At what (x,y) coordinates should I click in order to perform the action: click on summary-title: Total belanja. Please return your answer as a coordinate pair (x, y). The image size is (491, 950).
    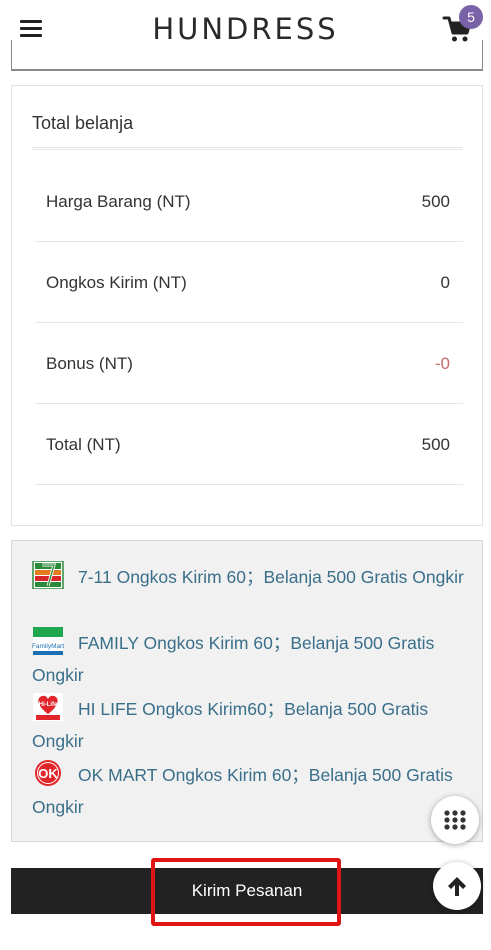
    Looking at the image, I should click on (83, 123).